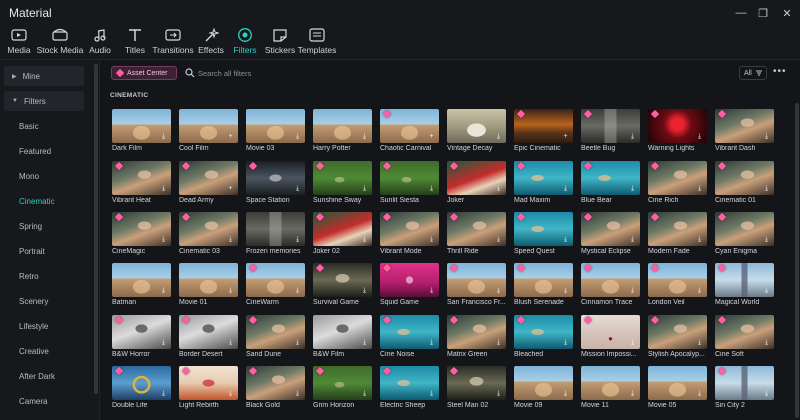  Describe the element at coordinates (96, 229) in the screenshot. I see `sidebar-scrollbar` at that location.